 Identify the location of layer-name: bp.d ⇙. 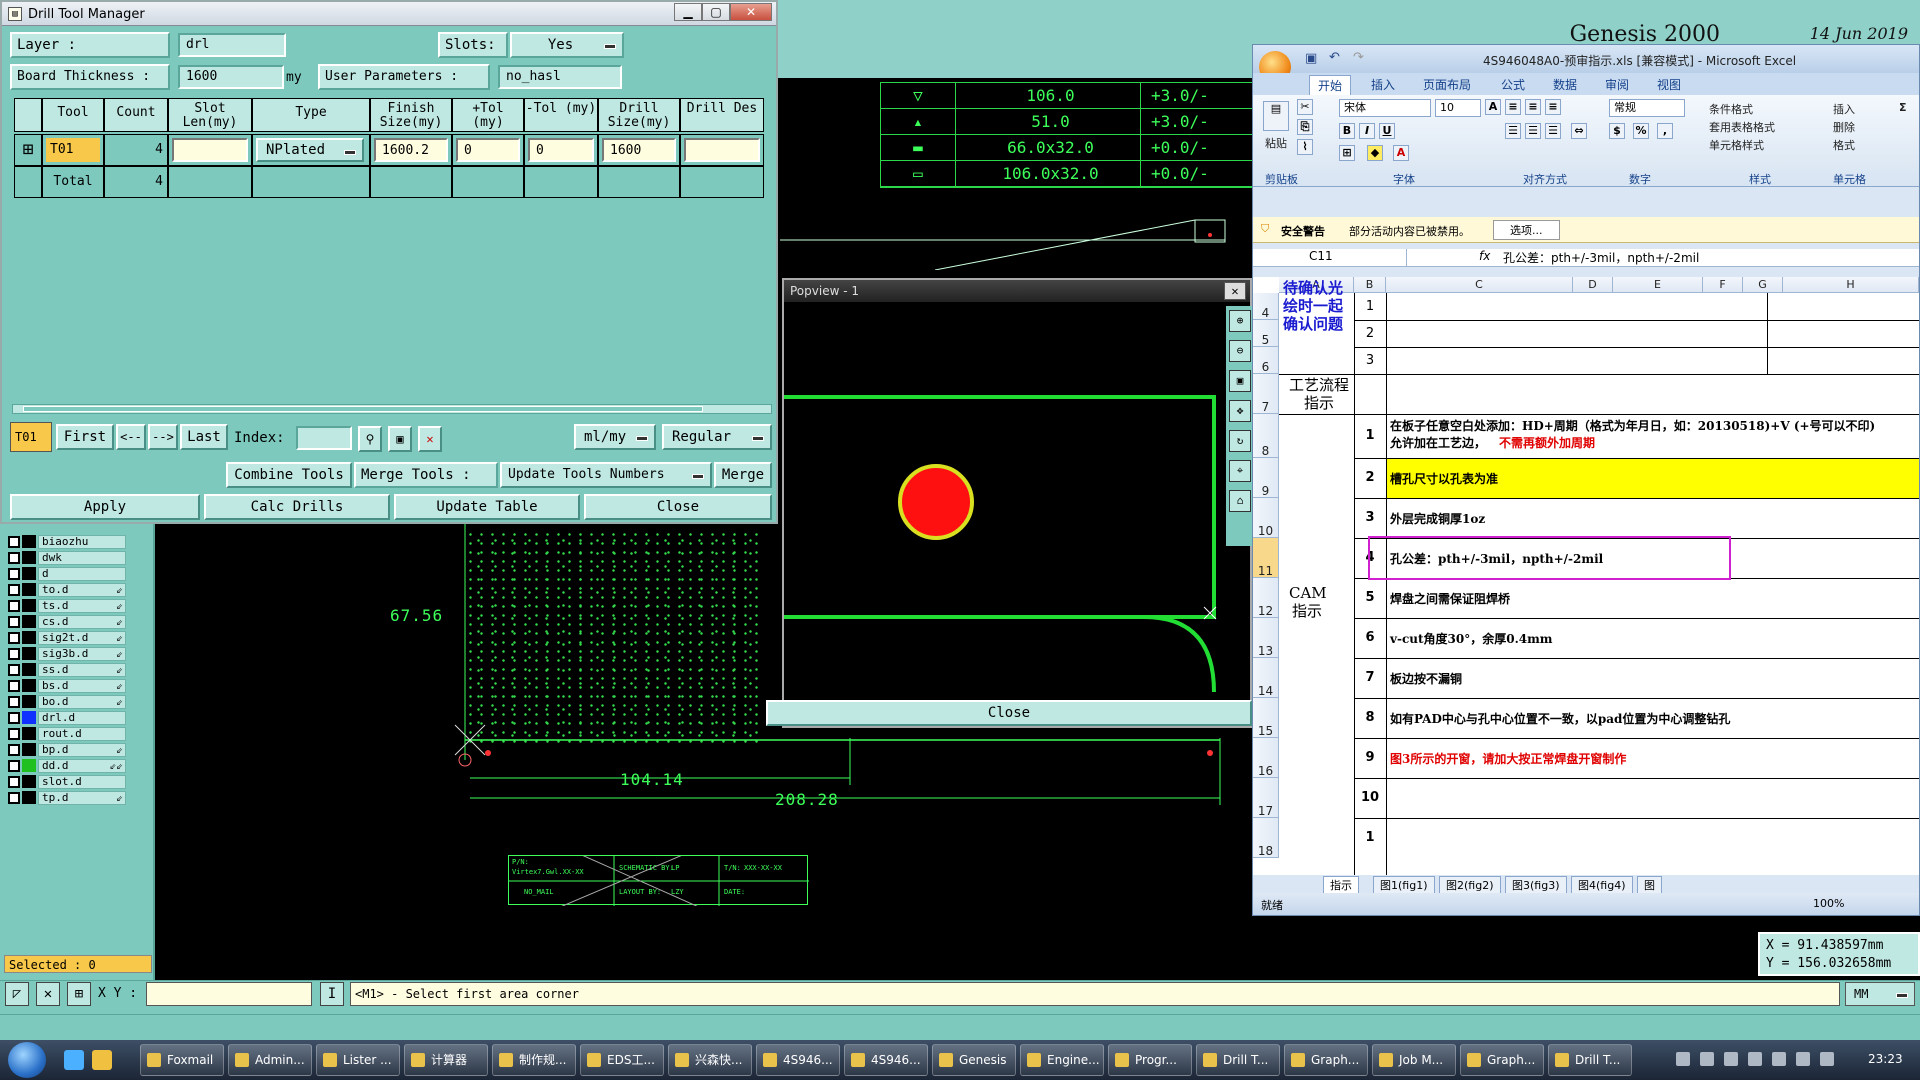
(82, 749).